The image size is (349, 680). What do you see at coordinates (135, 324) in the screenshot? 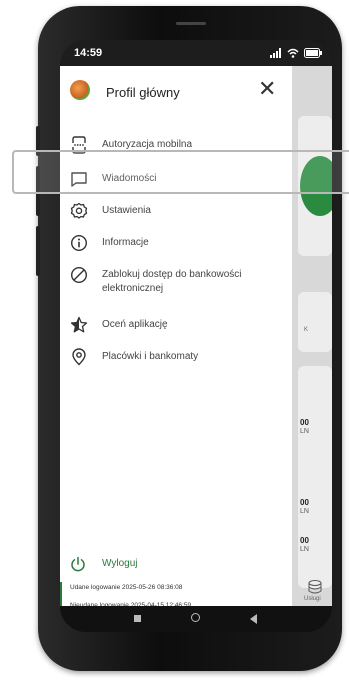
I see `menu-item-label: Oceń aplikację` at bounding box center [135, 324].